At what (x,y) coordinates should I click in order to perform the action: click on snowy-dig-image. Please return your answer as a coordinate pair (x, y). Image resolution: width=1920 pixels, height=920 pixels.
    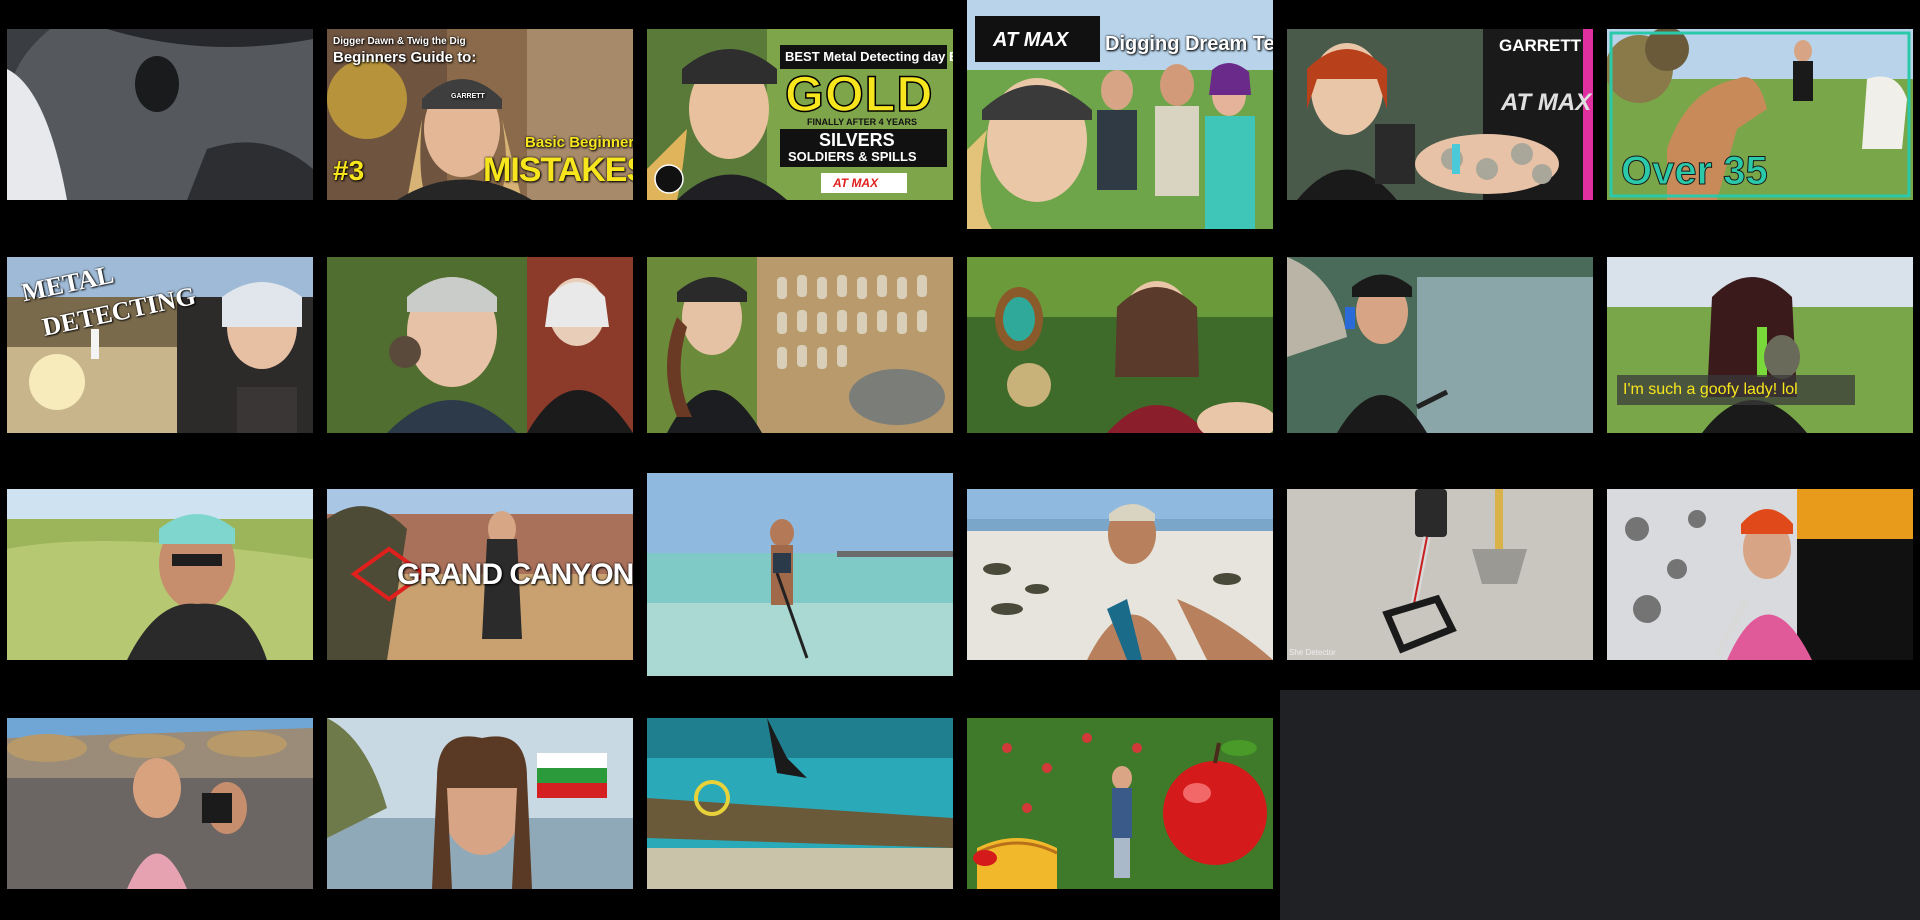
    Looking at the image, I should click on (1760, 574).